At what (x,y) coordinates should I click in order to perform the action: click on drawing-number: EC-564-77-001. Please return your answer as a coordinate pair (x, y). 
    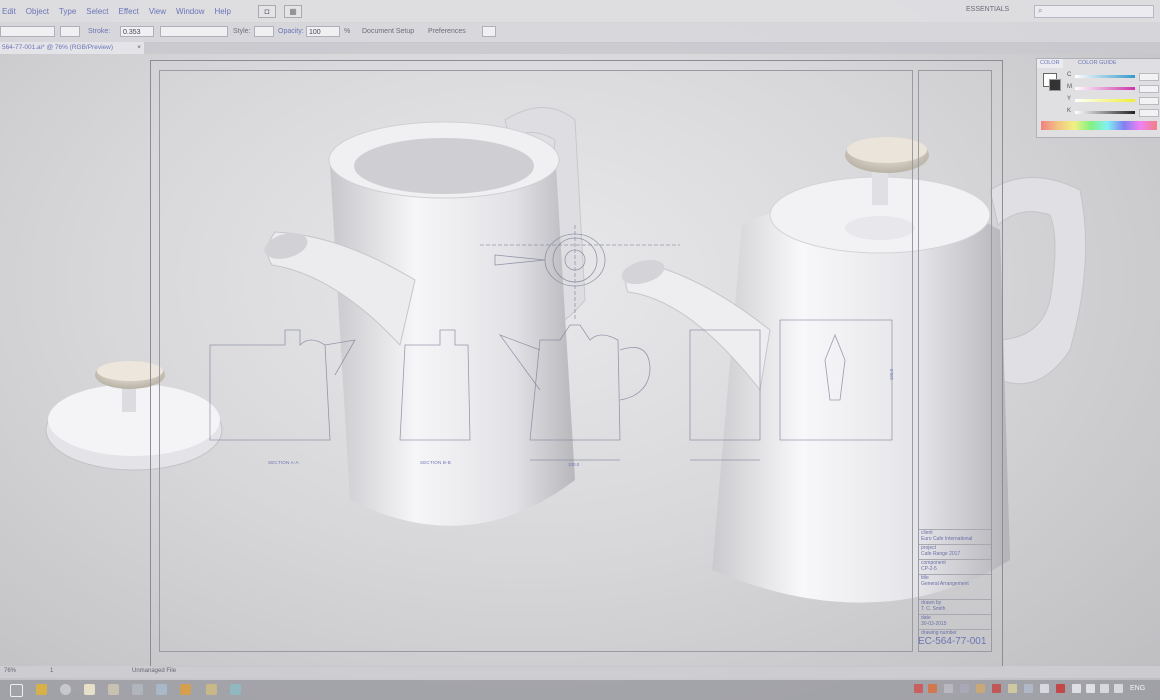
    Looking at the image, I should click on (952, 641).